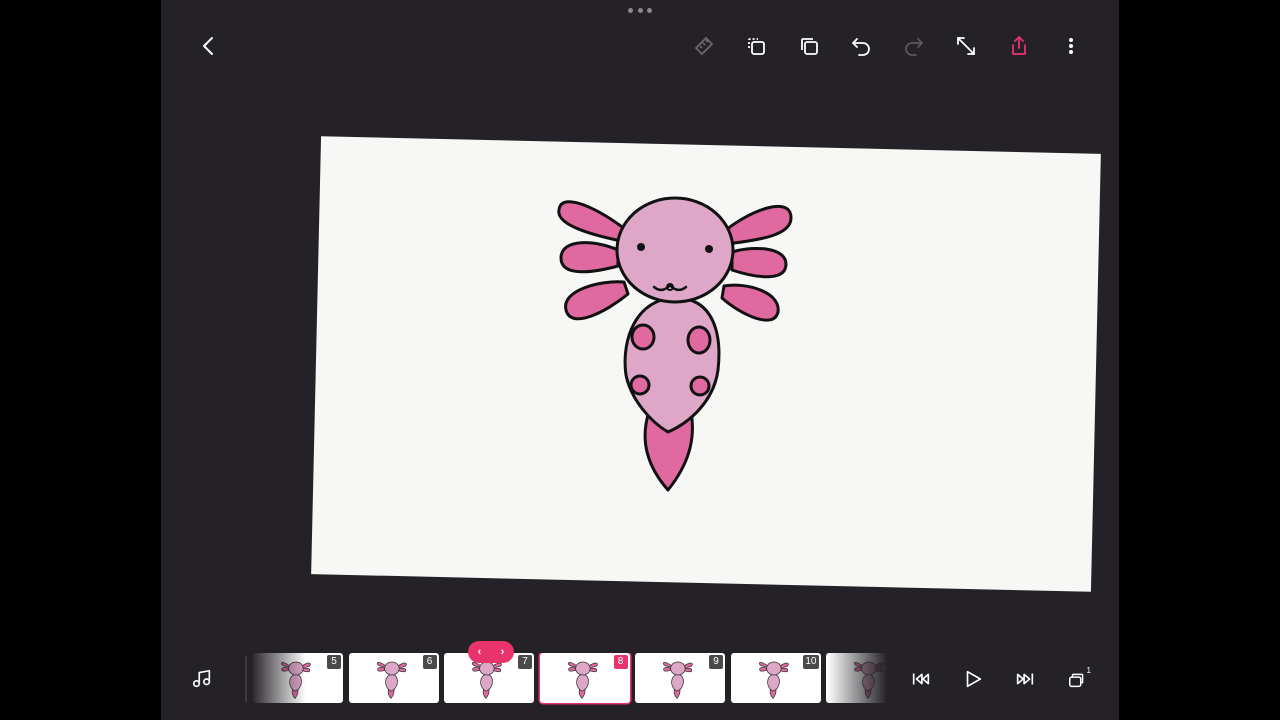 The height and width of the screenshot is (720, 1280). What do you see at coordinates (1078, 679) in the screenshot?
I see `layers-icon: 1` at bounding box center [1078, 679].